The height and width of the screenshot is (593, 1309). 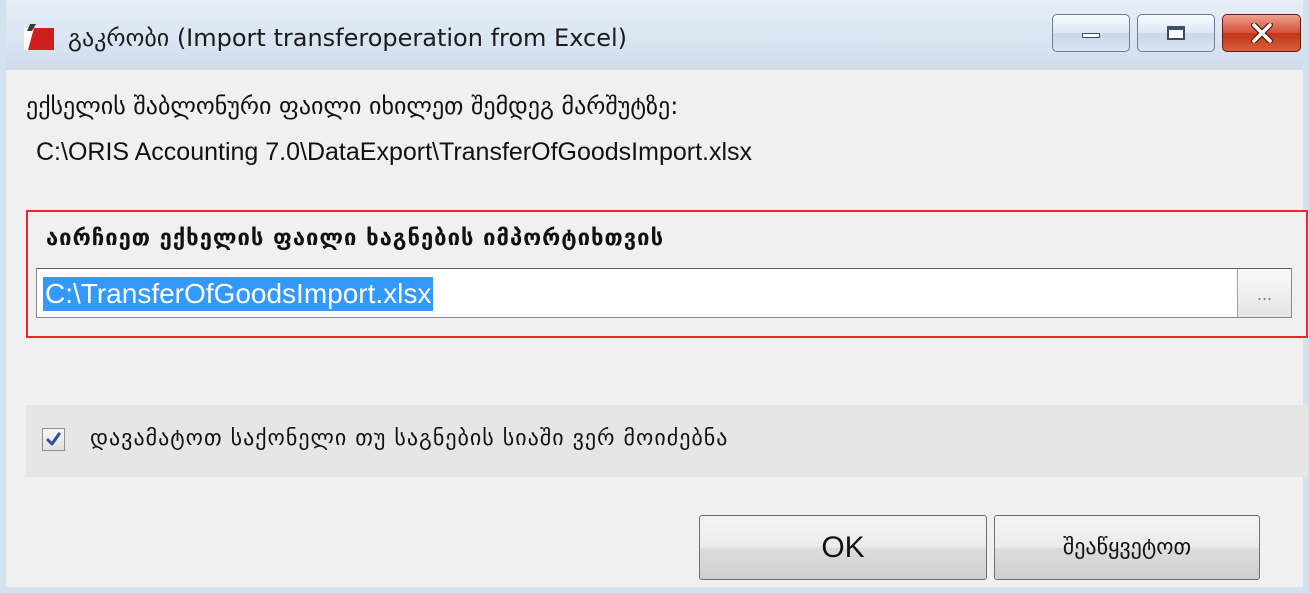 I want to click on restore-icon, so click(x=1176, y=33).